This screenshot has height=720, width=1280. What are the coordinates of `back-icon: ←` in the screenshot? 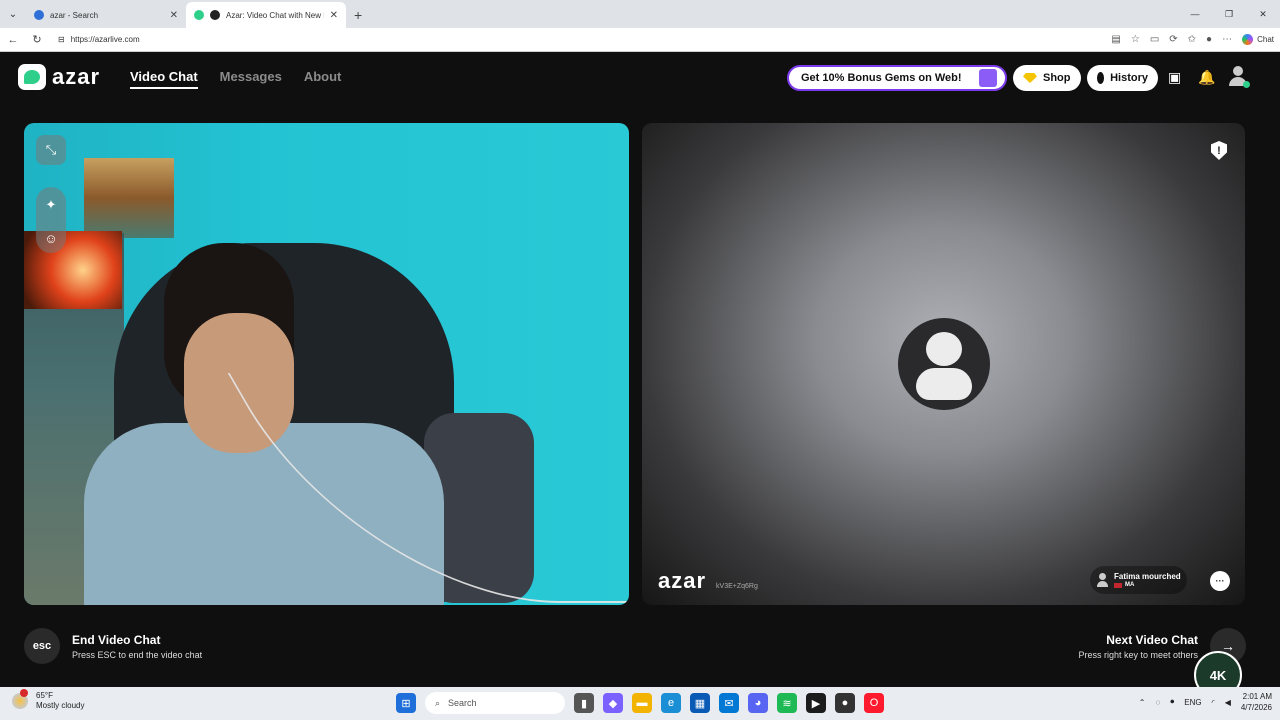 It's located at (13, 40).